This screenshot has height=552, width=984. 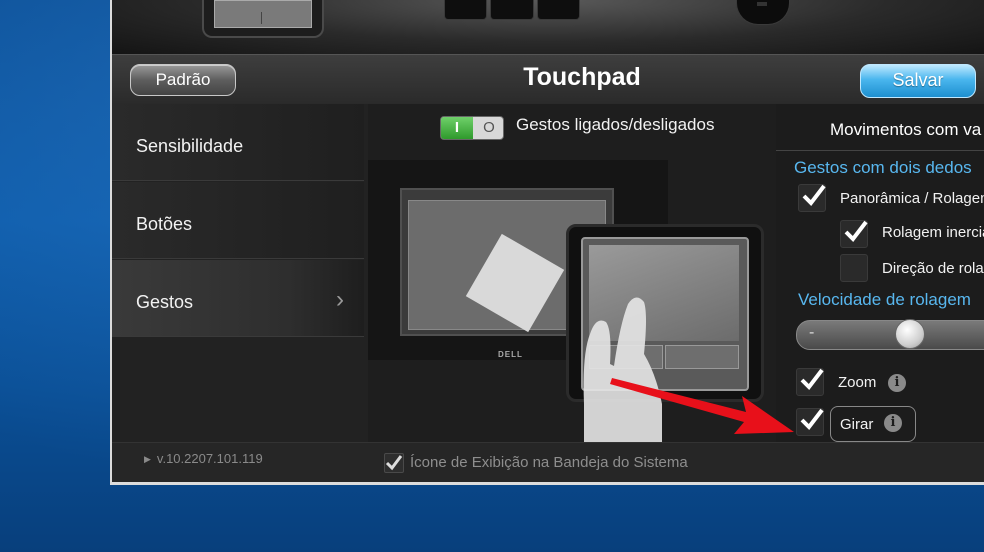 I want to click on scroll-direction-checkbox, so click(x=854, y=268).